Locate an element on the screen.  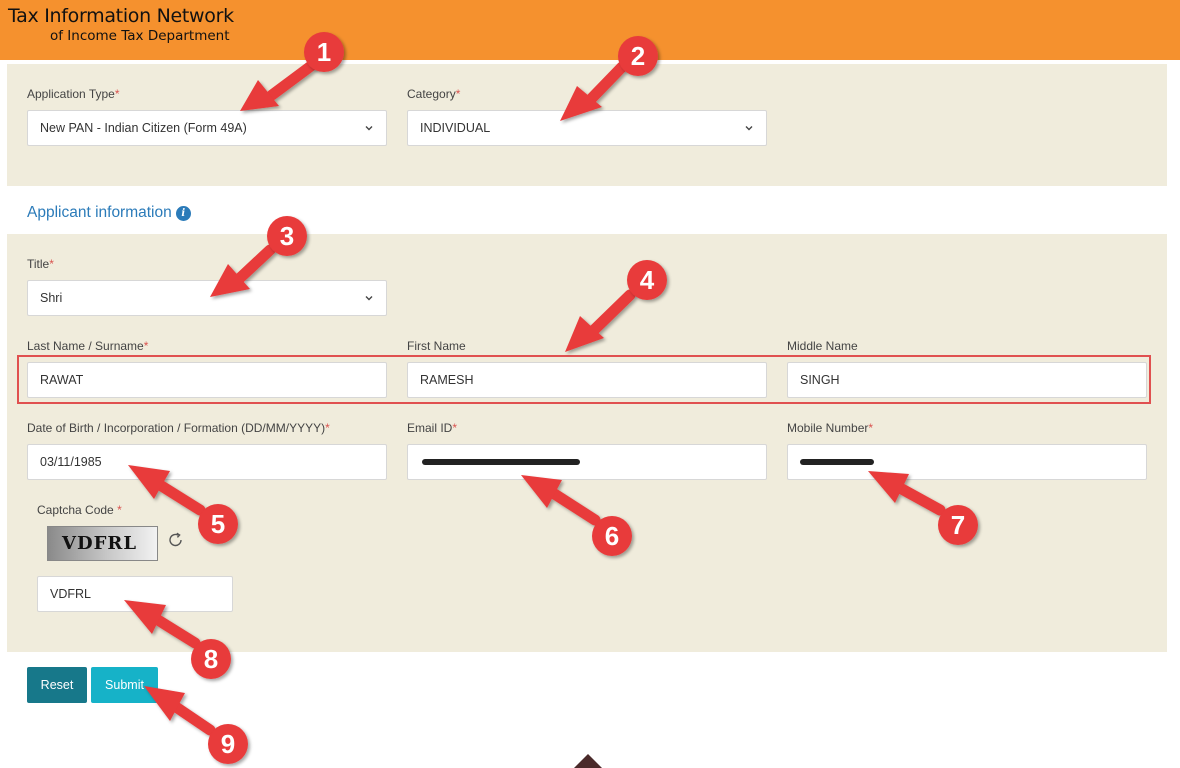
category-value: INDIVIDUAL is located at coordinates (455, 128).